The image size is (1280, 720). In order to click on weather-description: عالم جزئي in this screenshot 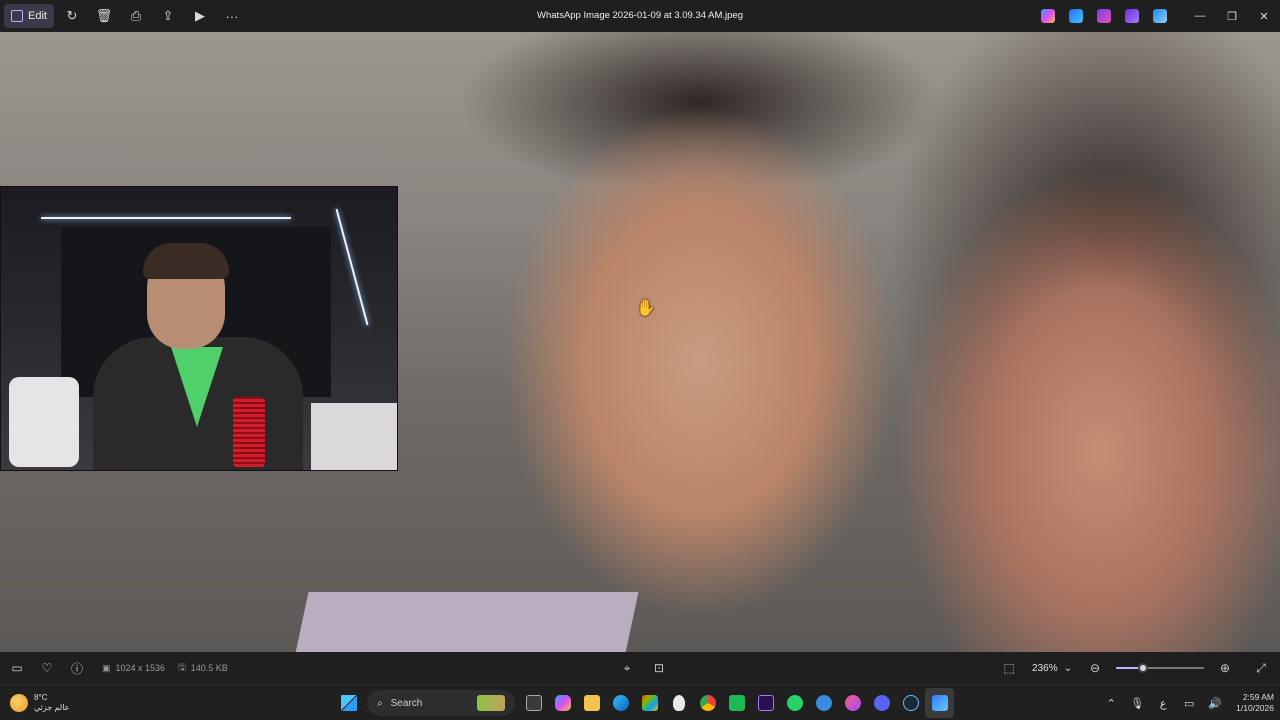, I will do `click(52, 707)`.